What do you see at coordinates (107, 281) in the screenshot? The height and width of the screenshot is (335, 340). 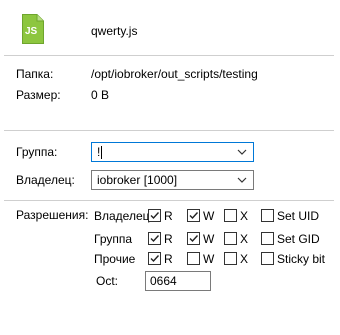 I see `oct-label: Oct:` at bounding box center [107, 281].